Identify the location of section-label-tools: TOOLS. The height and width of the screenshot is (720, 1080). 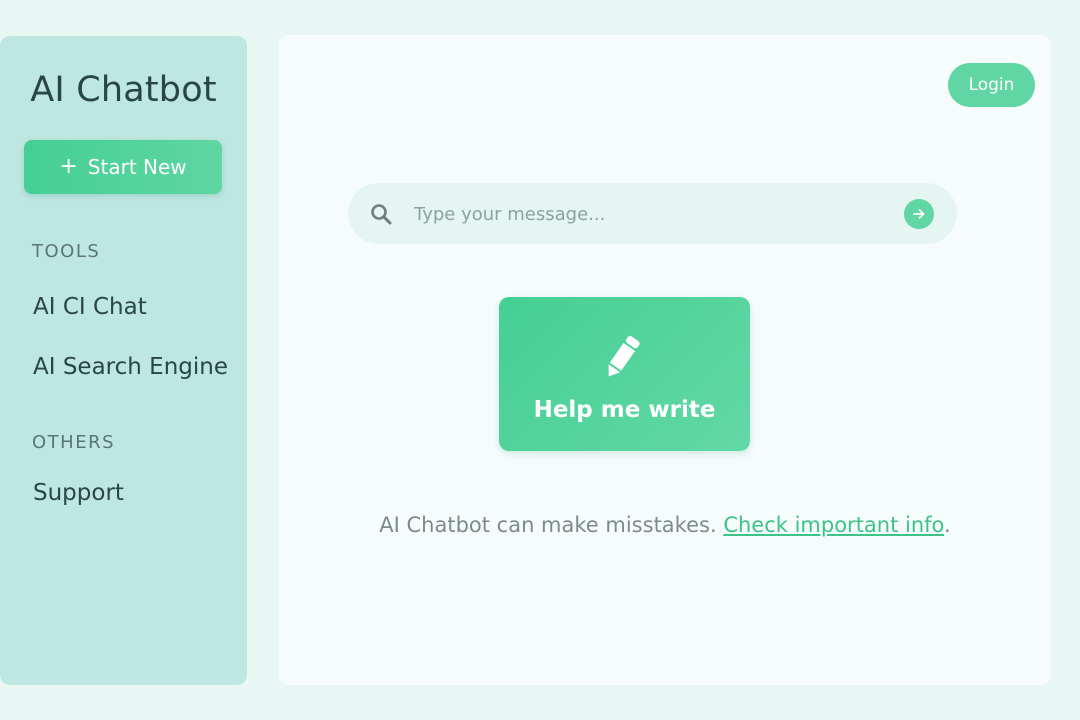
(66, 251).